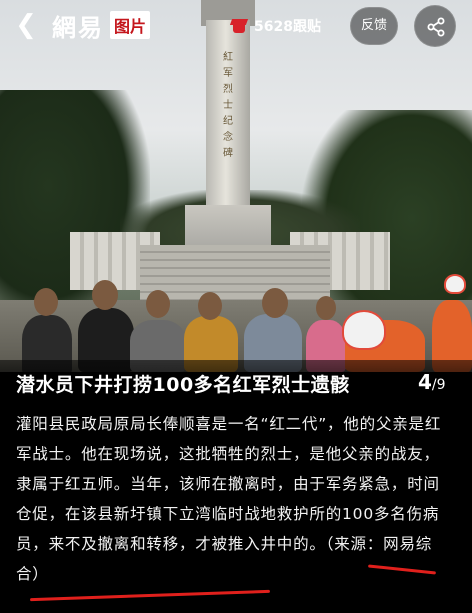 Image resolution: width=472 pixels, height=613 pixels. What do you see at coordinates (239, 26) in the screenshot?
I see `comment-cap-icon` at bounding box center [239, 26].